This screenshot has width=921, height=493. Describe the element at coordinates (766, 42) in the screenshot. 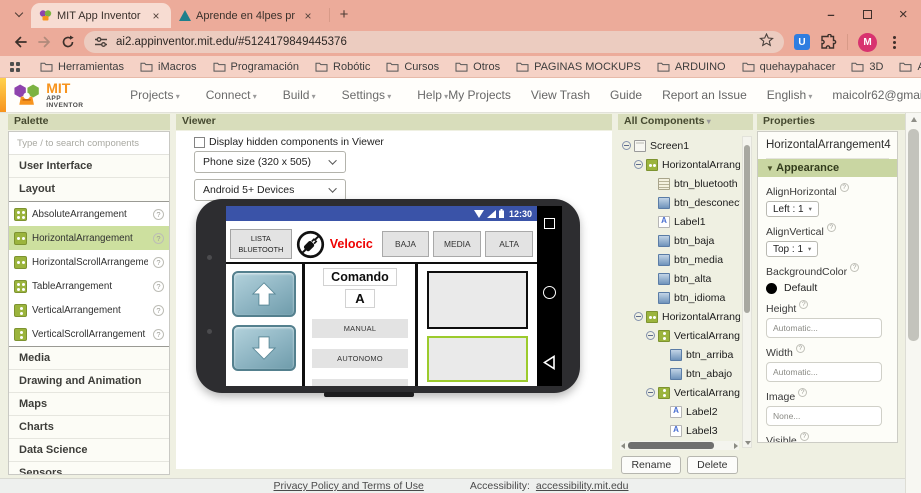

I see `bookmark-star-icon` at that location.